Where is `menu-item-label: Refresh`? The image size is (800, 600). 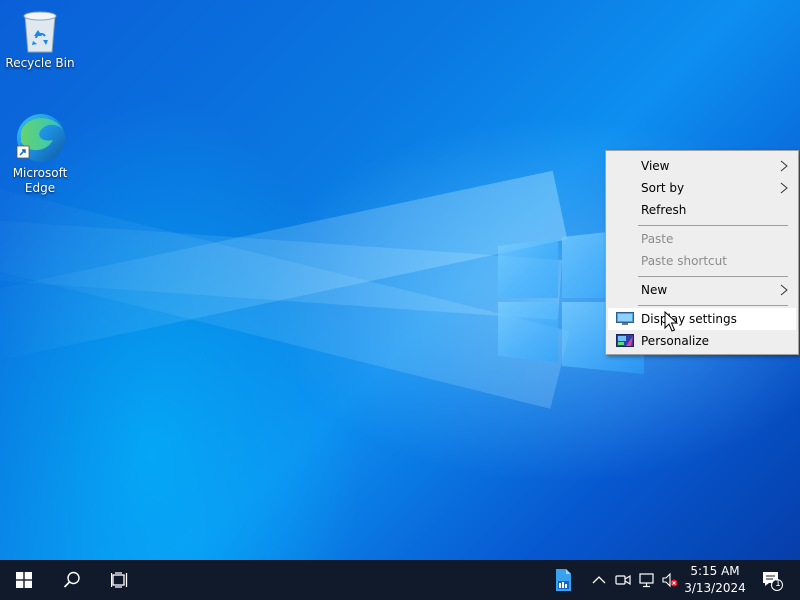 menu-item-label: Refresh is located at coordinates (664, 210).